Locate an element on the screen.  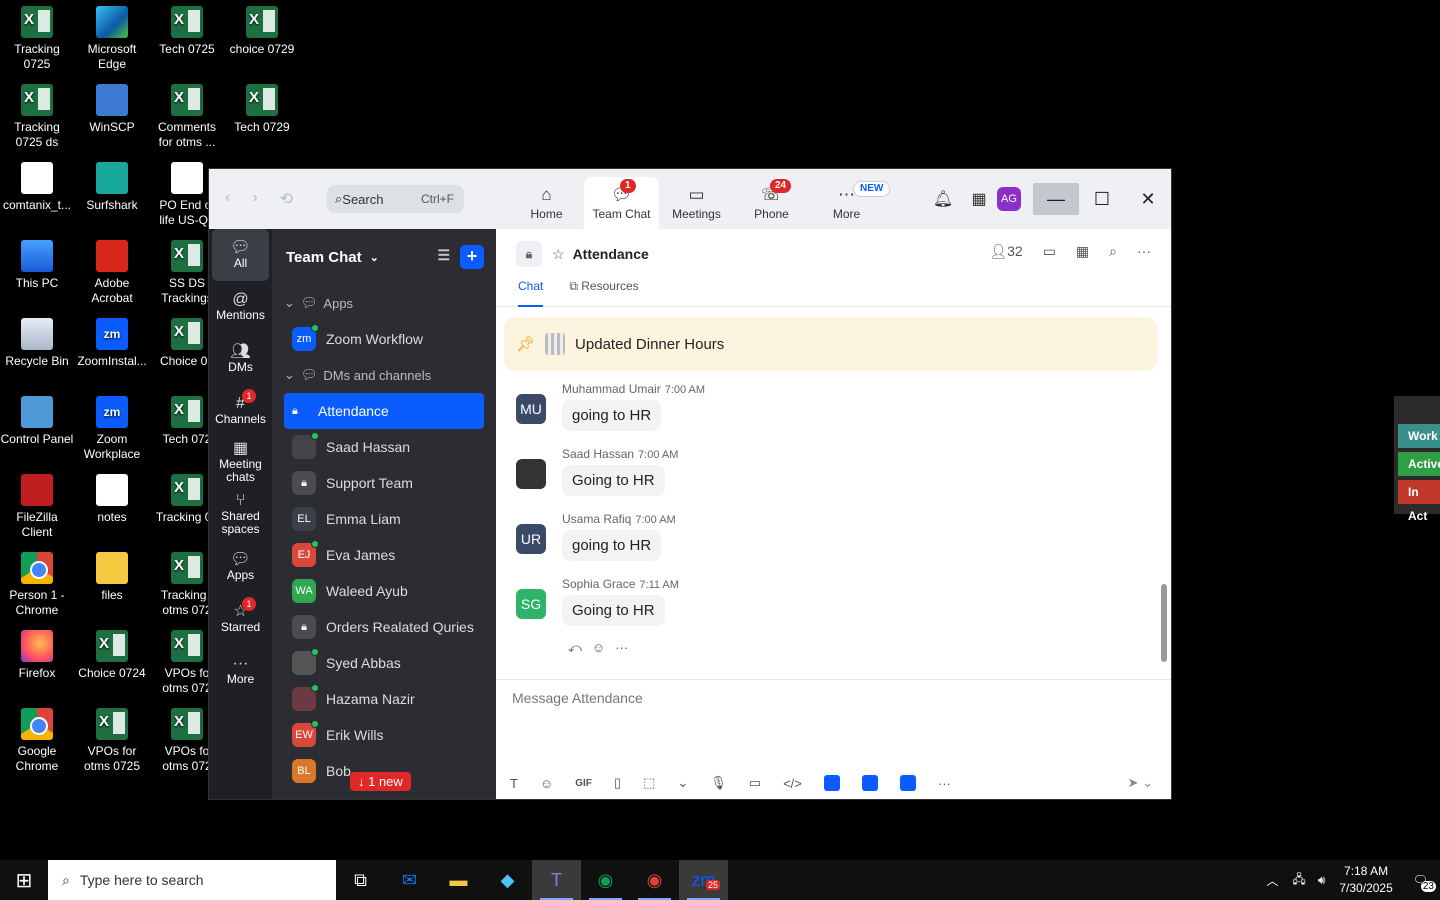
video-message-icon: ▭ is located at coordinates (755, 783).